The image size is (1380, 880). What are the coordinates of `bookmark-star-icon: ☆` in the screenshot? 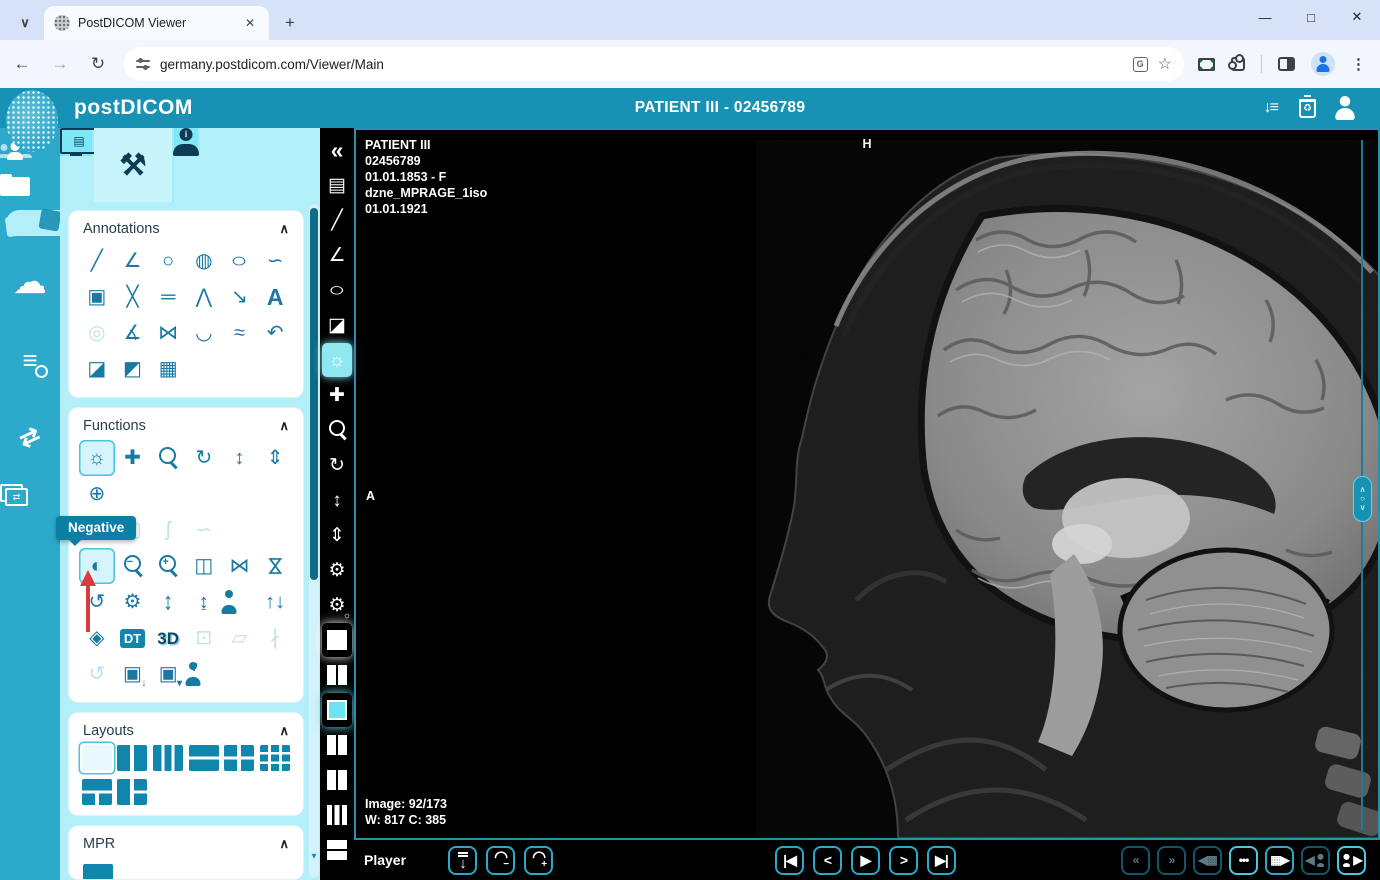 It's located at (1165, 64).